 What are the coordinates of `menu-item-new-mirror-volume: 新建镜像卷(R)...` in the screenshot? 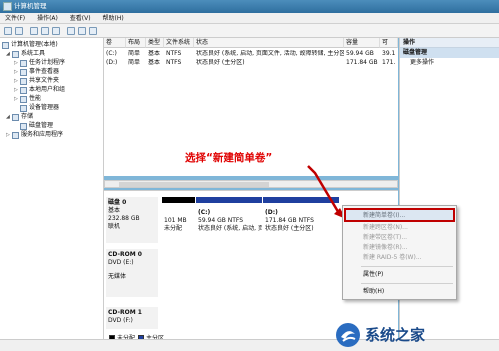 It's located at (385, 247).